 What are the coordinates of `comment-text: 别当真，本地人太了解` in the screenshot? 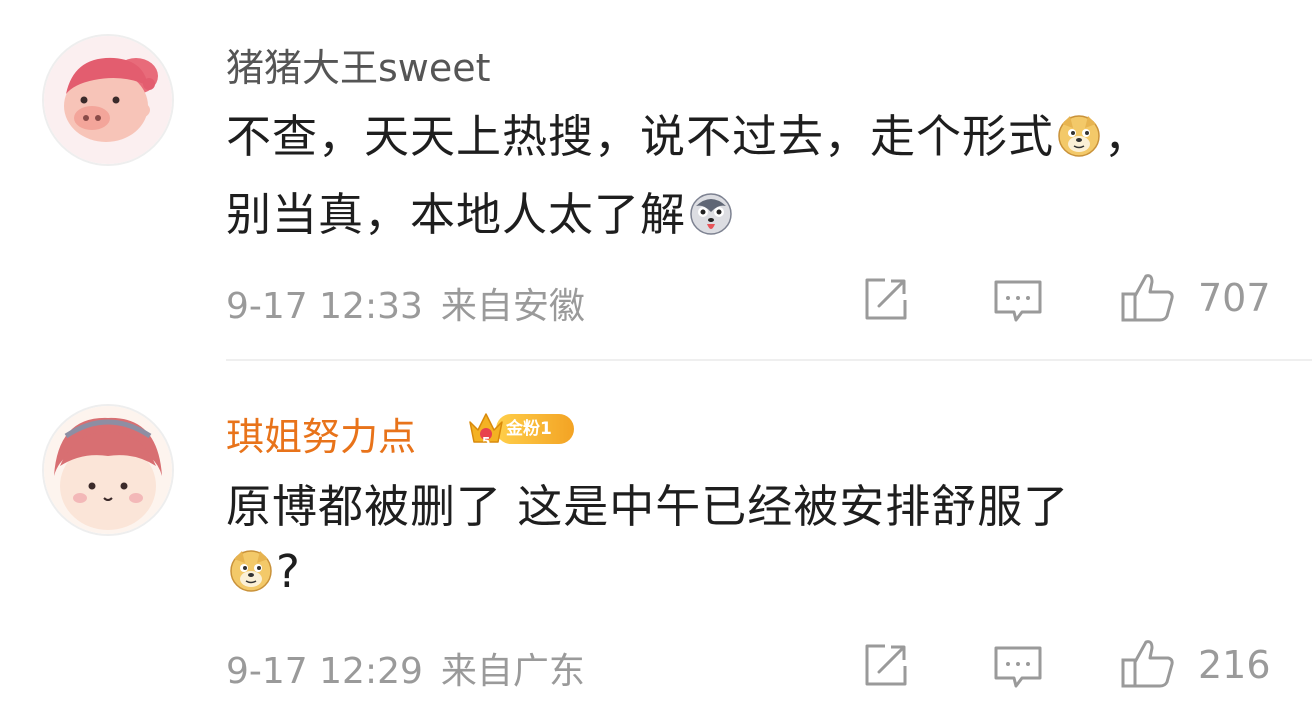 It's located at (456, 214).